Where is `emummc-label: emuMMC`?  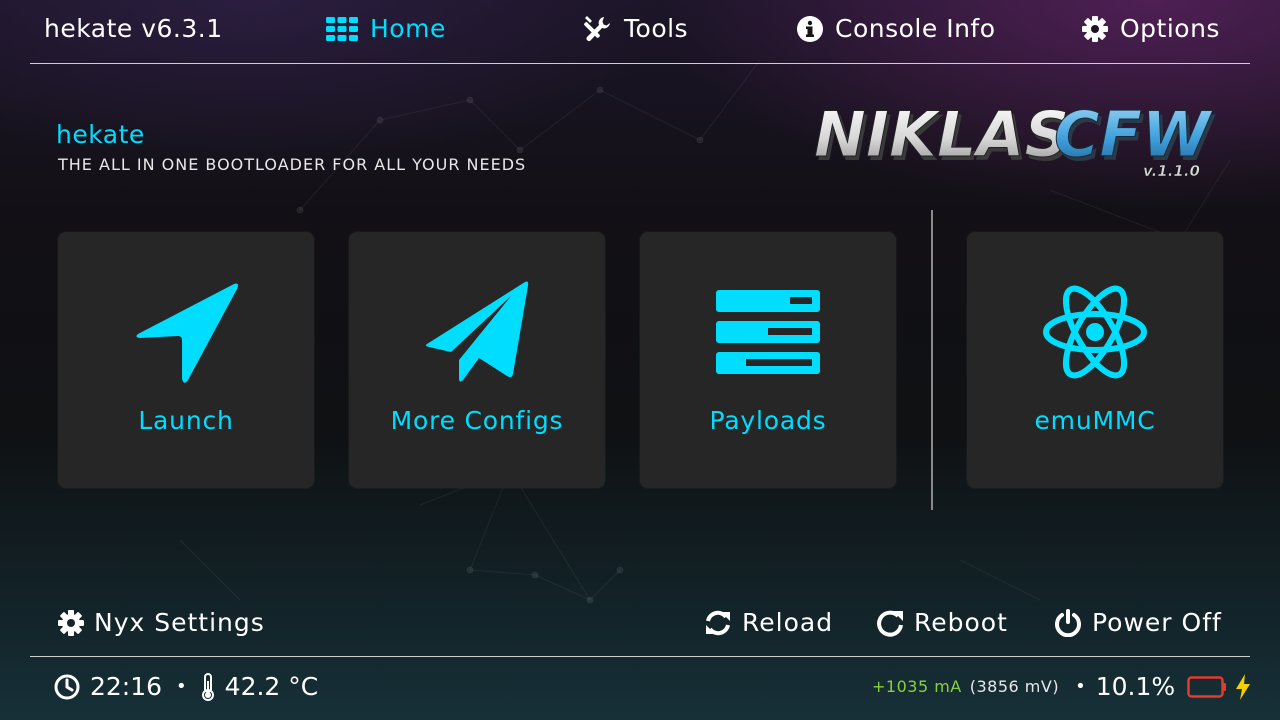
emummc-label: emuMMC is located at coordinates (1095, 420).